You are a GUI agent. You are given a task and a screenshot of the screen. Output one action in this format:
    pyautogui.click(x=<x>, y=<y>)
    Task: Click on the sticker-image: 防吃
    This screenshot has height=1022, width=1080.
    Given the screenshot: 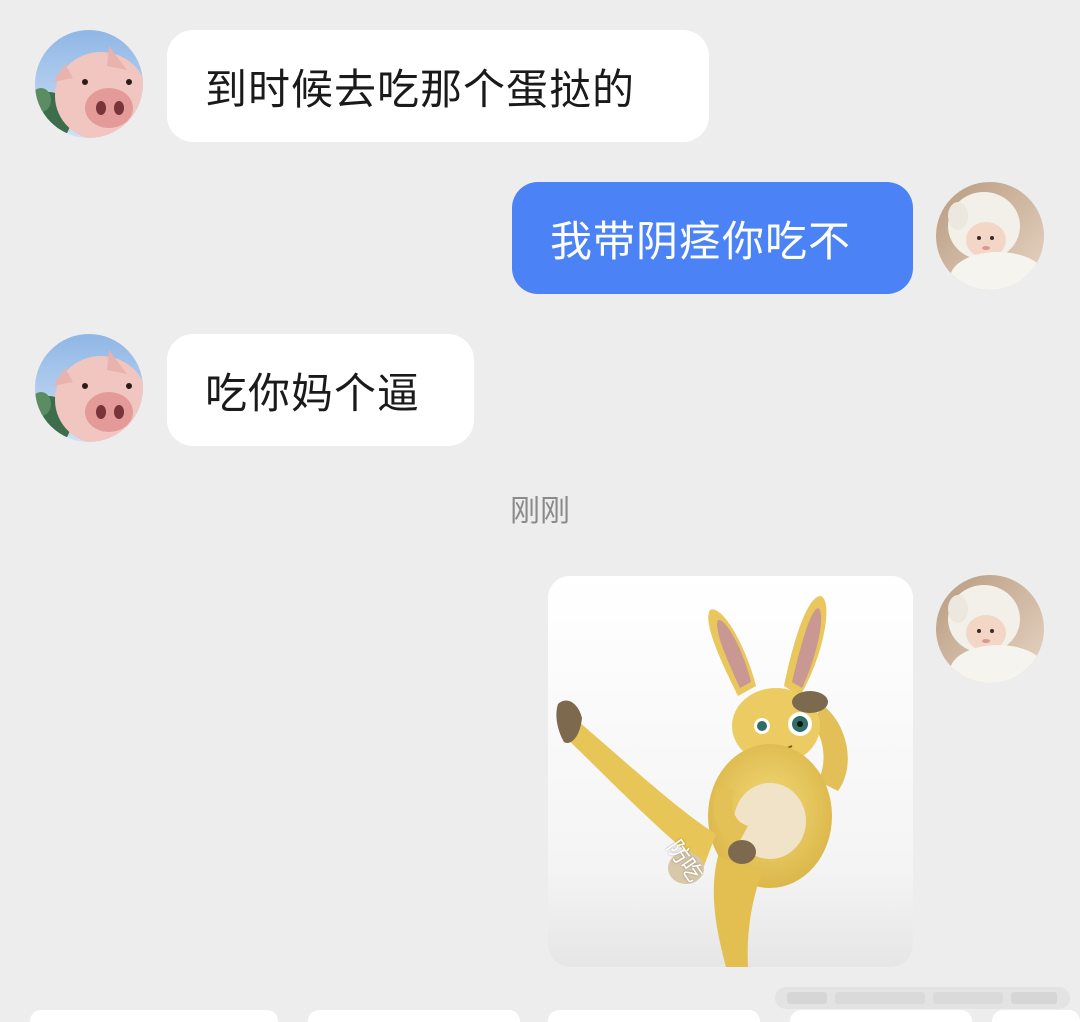 What is the action you would take?
    pyautogui.click(x=730, y=771)
    